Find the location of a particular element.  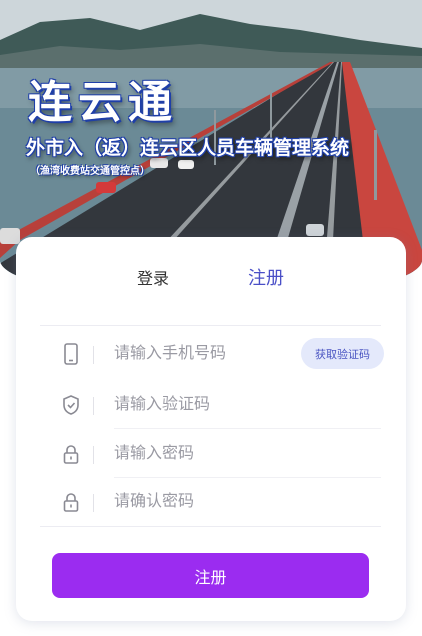

phone-icon is located at coordinates (71, 354).